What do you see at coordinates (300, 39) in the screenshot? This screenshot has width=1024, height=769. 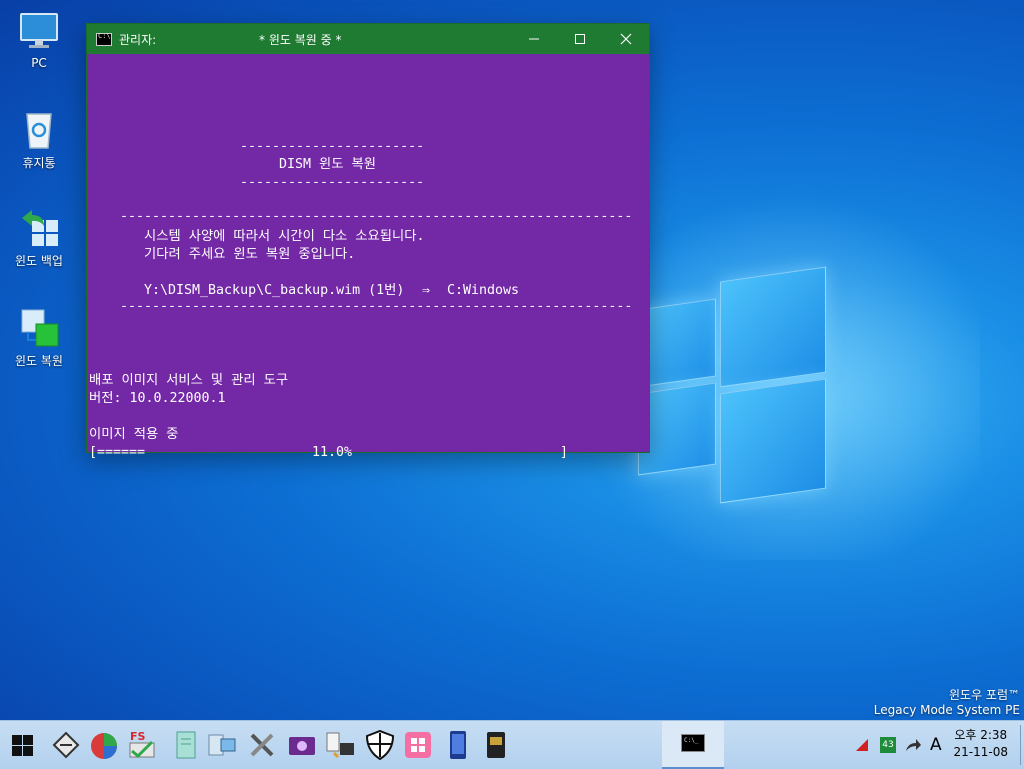 I see `window-title: * 윈도 복원 중 *` at bounding box center [300, 39].